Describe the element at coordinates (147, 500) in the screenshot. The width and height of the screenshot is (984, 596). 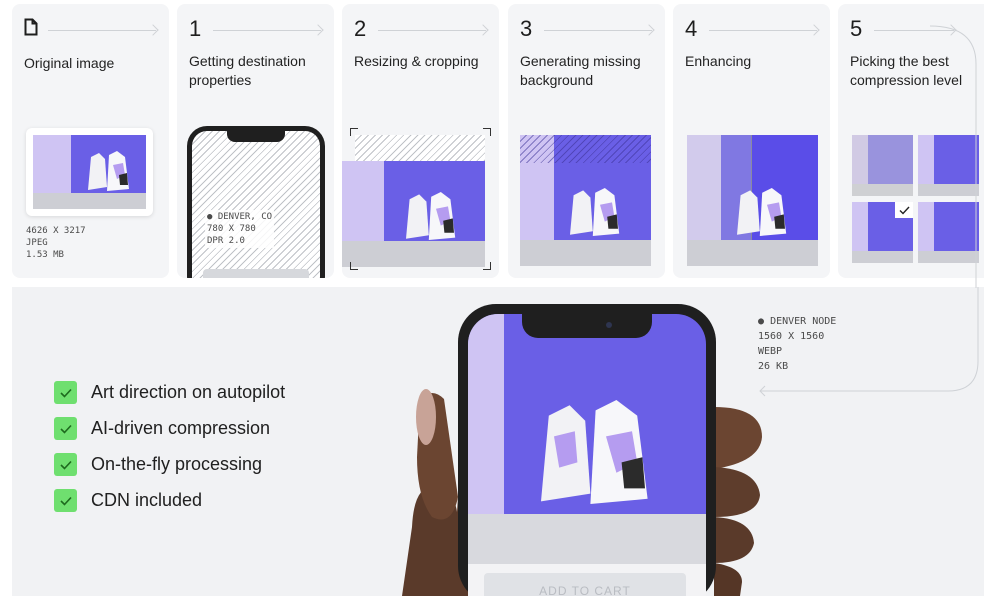
I see `feature-label: CDN included` at that location.